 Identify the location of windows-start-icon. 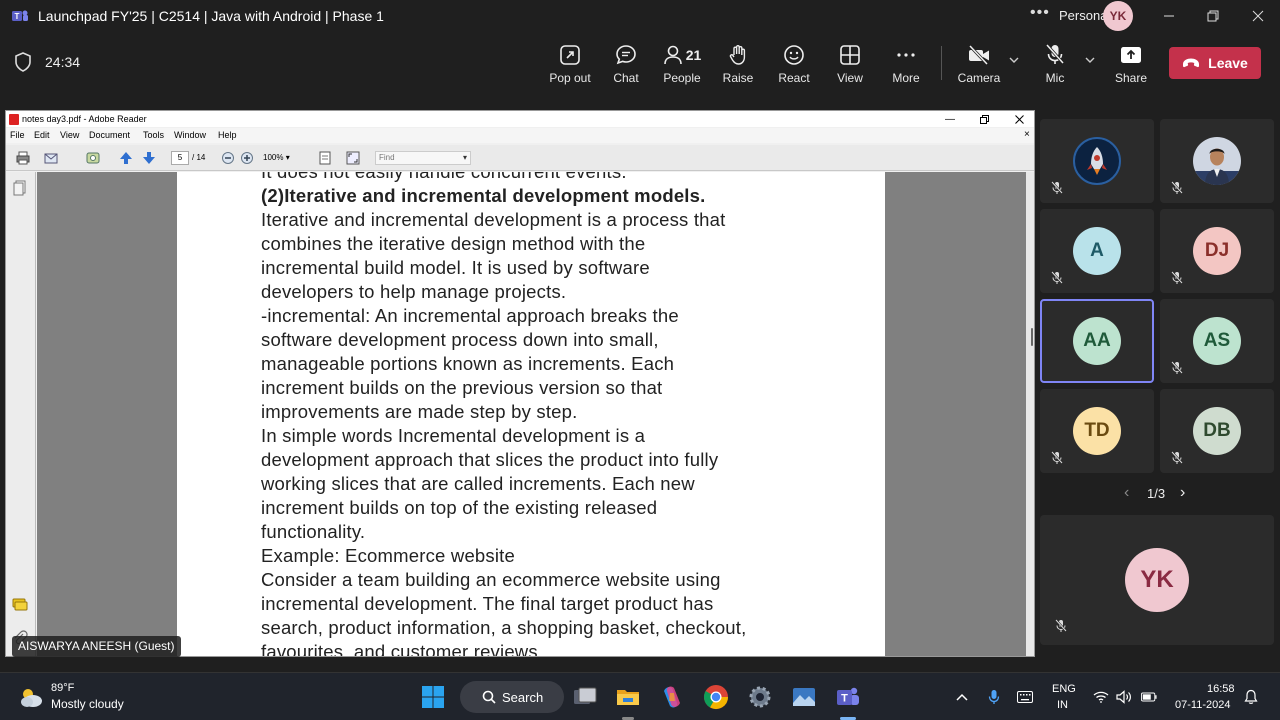
(433, 697).